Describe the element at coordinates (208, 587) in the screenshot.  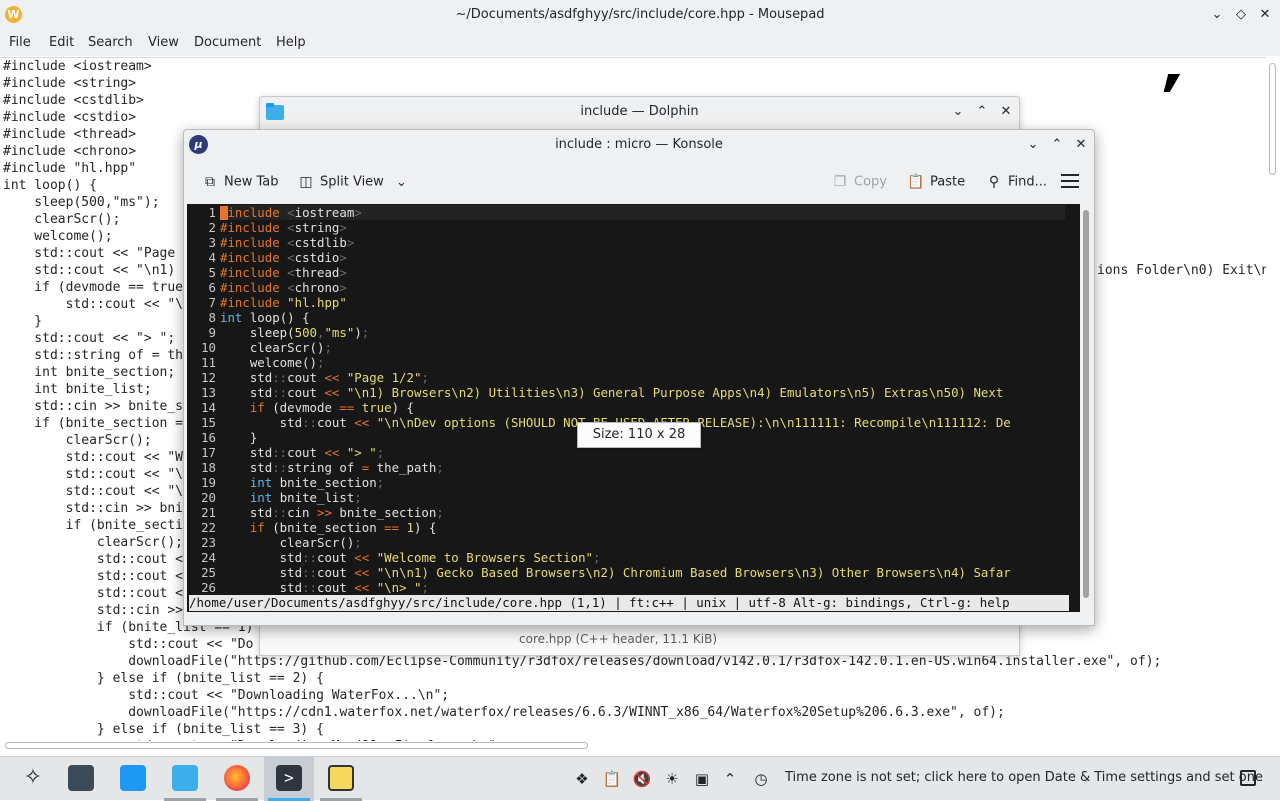
I see `line-number: 26` at that location.